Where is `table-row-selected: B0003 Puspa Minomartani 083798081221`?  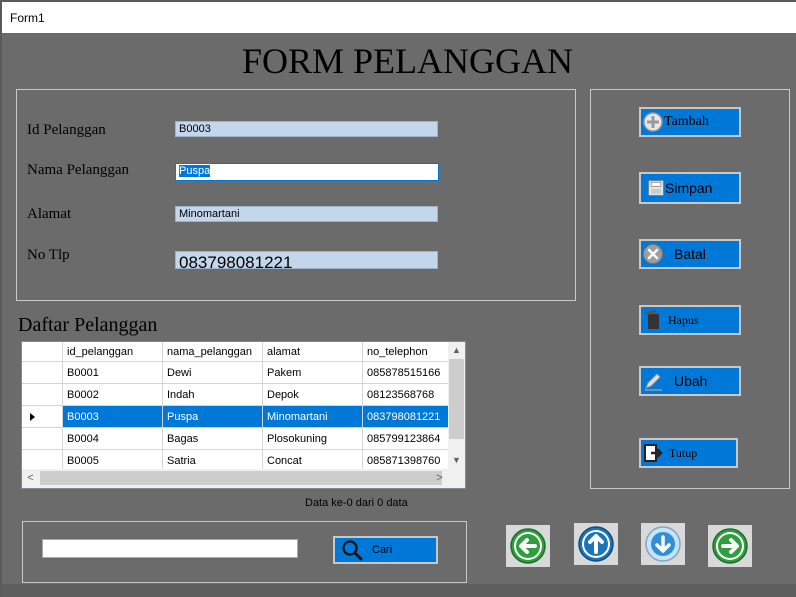
table-row-selected: B0003 Puspa Minomartani 083798081221 is located at coordinates (236, 416).